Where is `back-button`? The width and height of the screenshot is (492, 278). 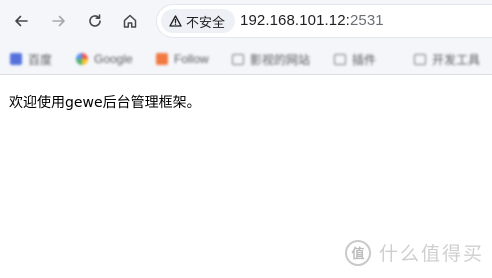 back-button is located at coordinates (21, 21).